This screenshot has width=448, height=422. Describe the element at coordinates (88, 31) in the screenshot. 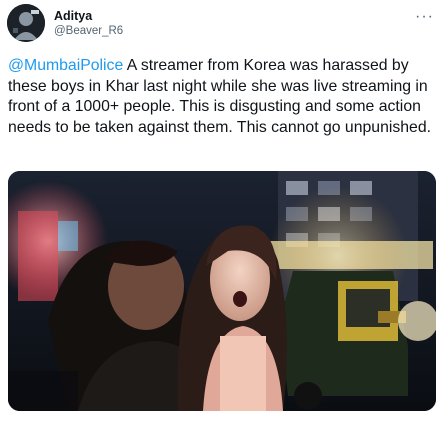

I see `user-handle: @Beaver_R6` at that location.